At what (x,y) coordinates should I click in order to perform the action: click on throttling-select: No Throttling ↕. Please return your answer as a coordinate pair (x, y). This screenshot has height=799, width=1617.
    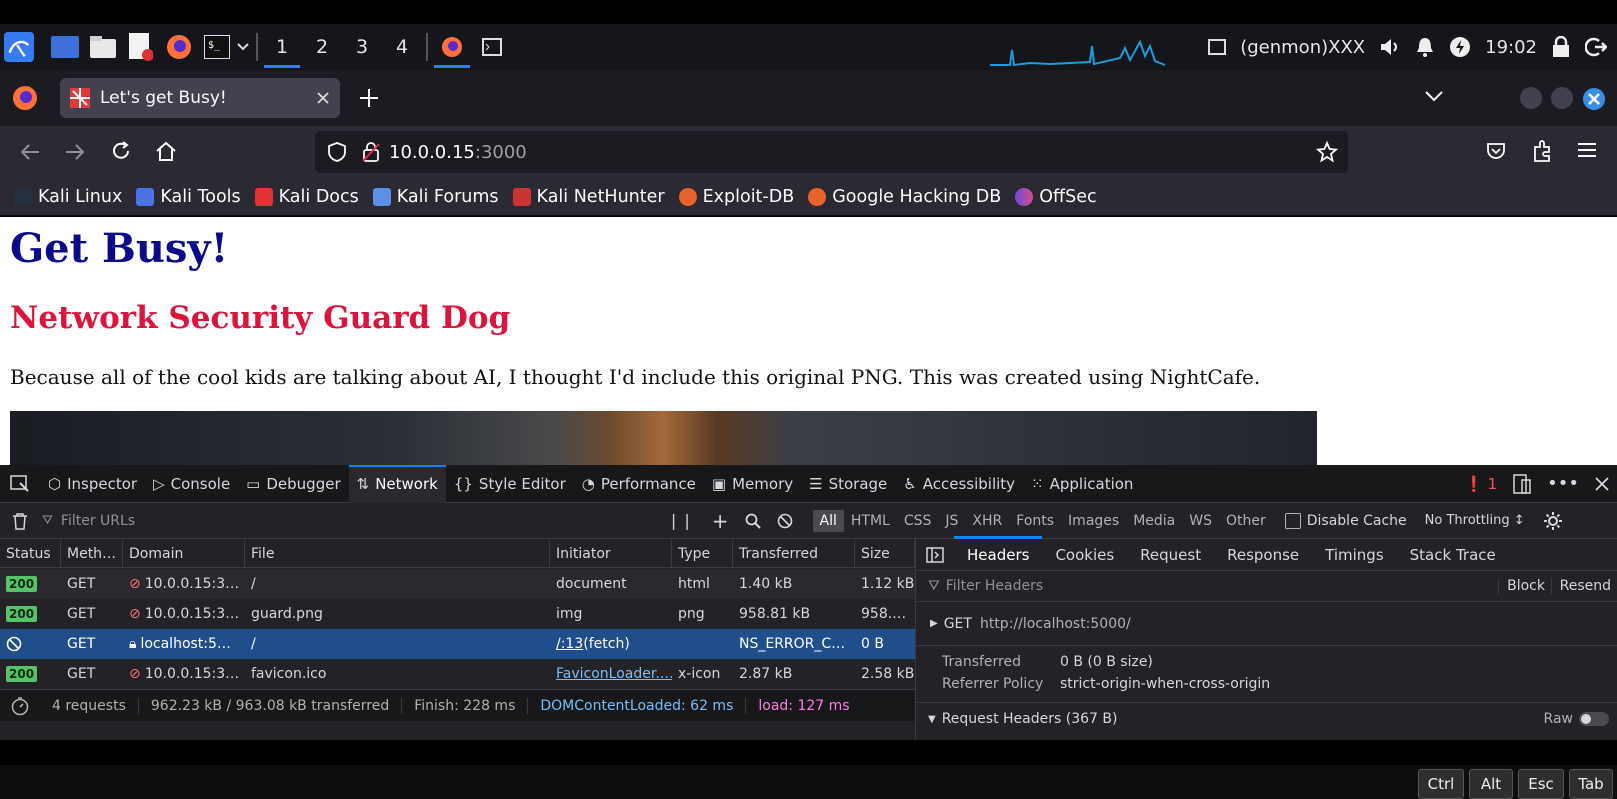
    Looking at the image, I should click on (1475, 520).